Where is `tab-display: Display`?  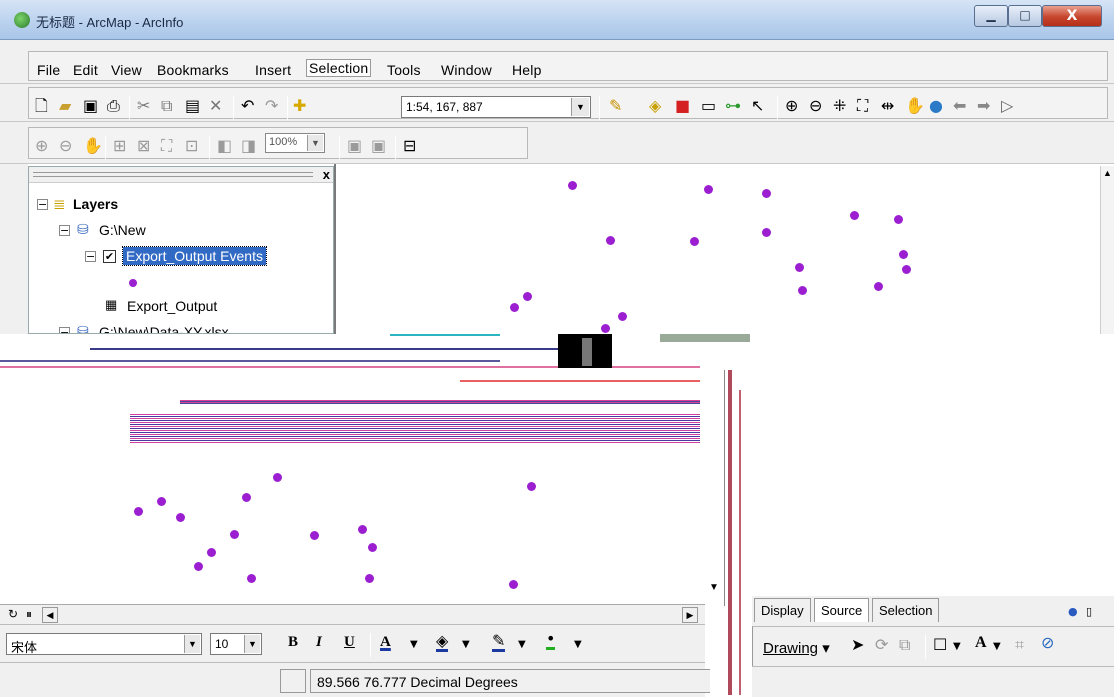 tab-display: Display is located at coordinates (782, 610).